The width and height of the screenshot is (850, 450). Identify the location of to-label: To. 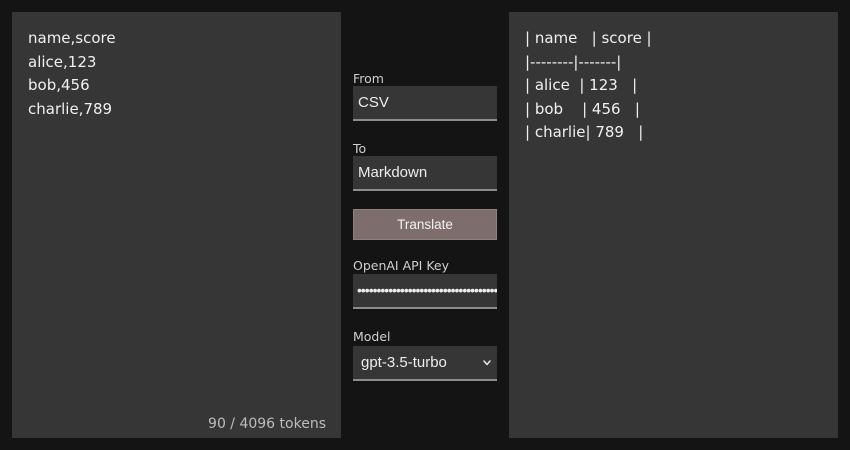
(360, 148).